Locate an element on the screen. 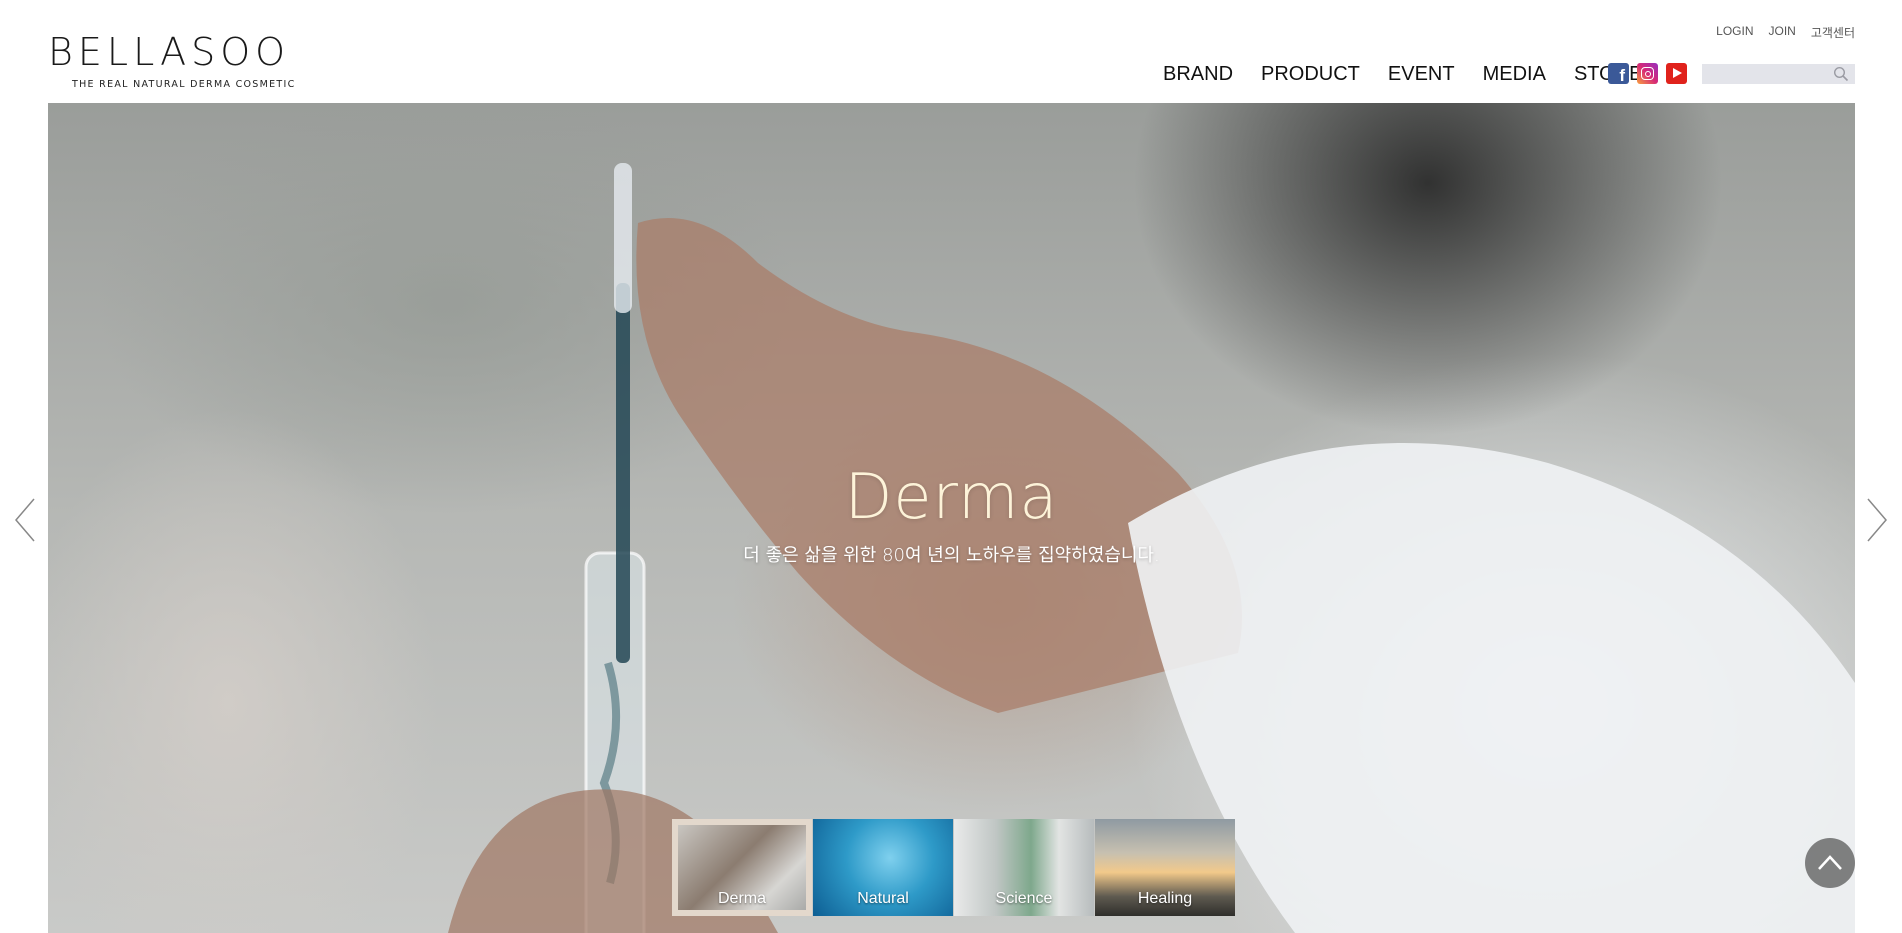  social-links: f is located at coordinates (1647, 73).